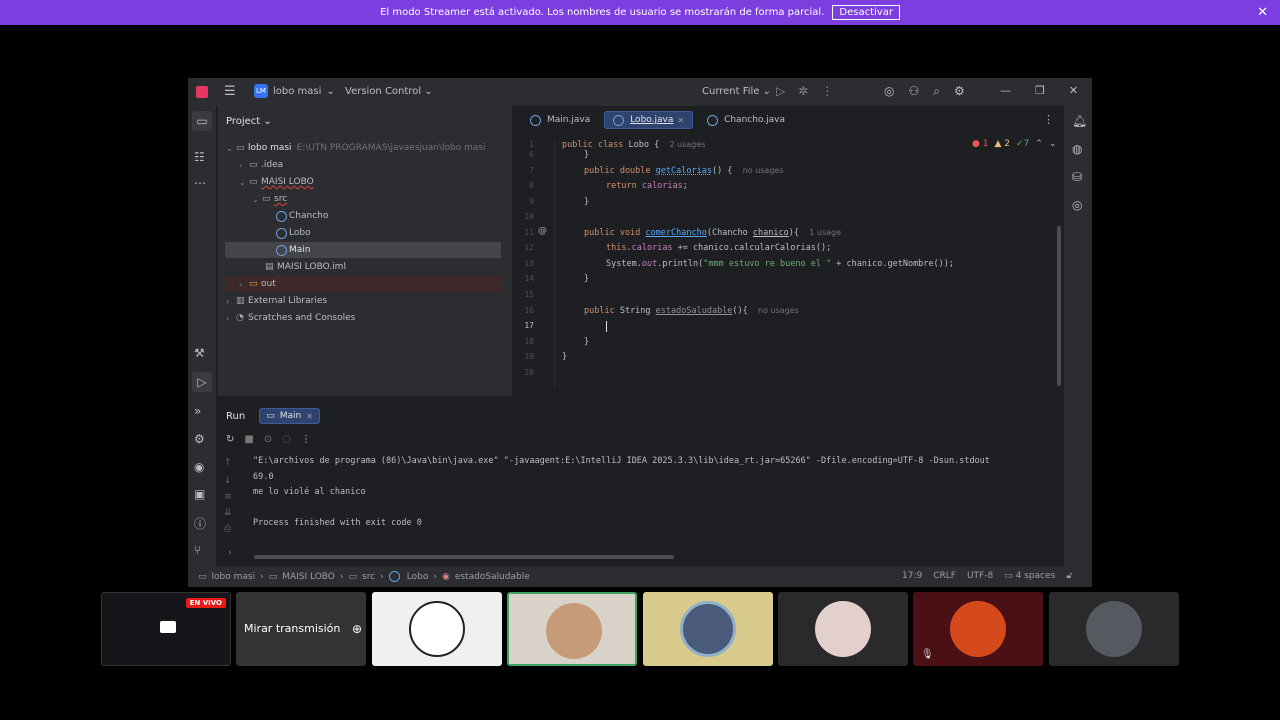 This screenshot has width=1280, height=720. What do you see at coordinates (202, 121) in the screenshot?
I see `project-folder-icon: ▭` at bounding box center [202, 121].